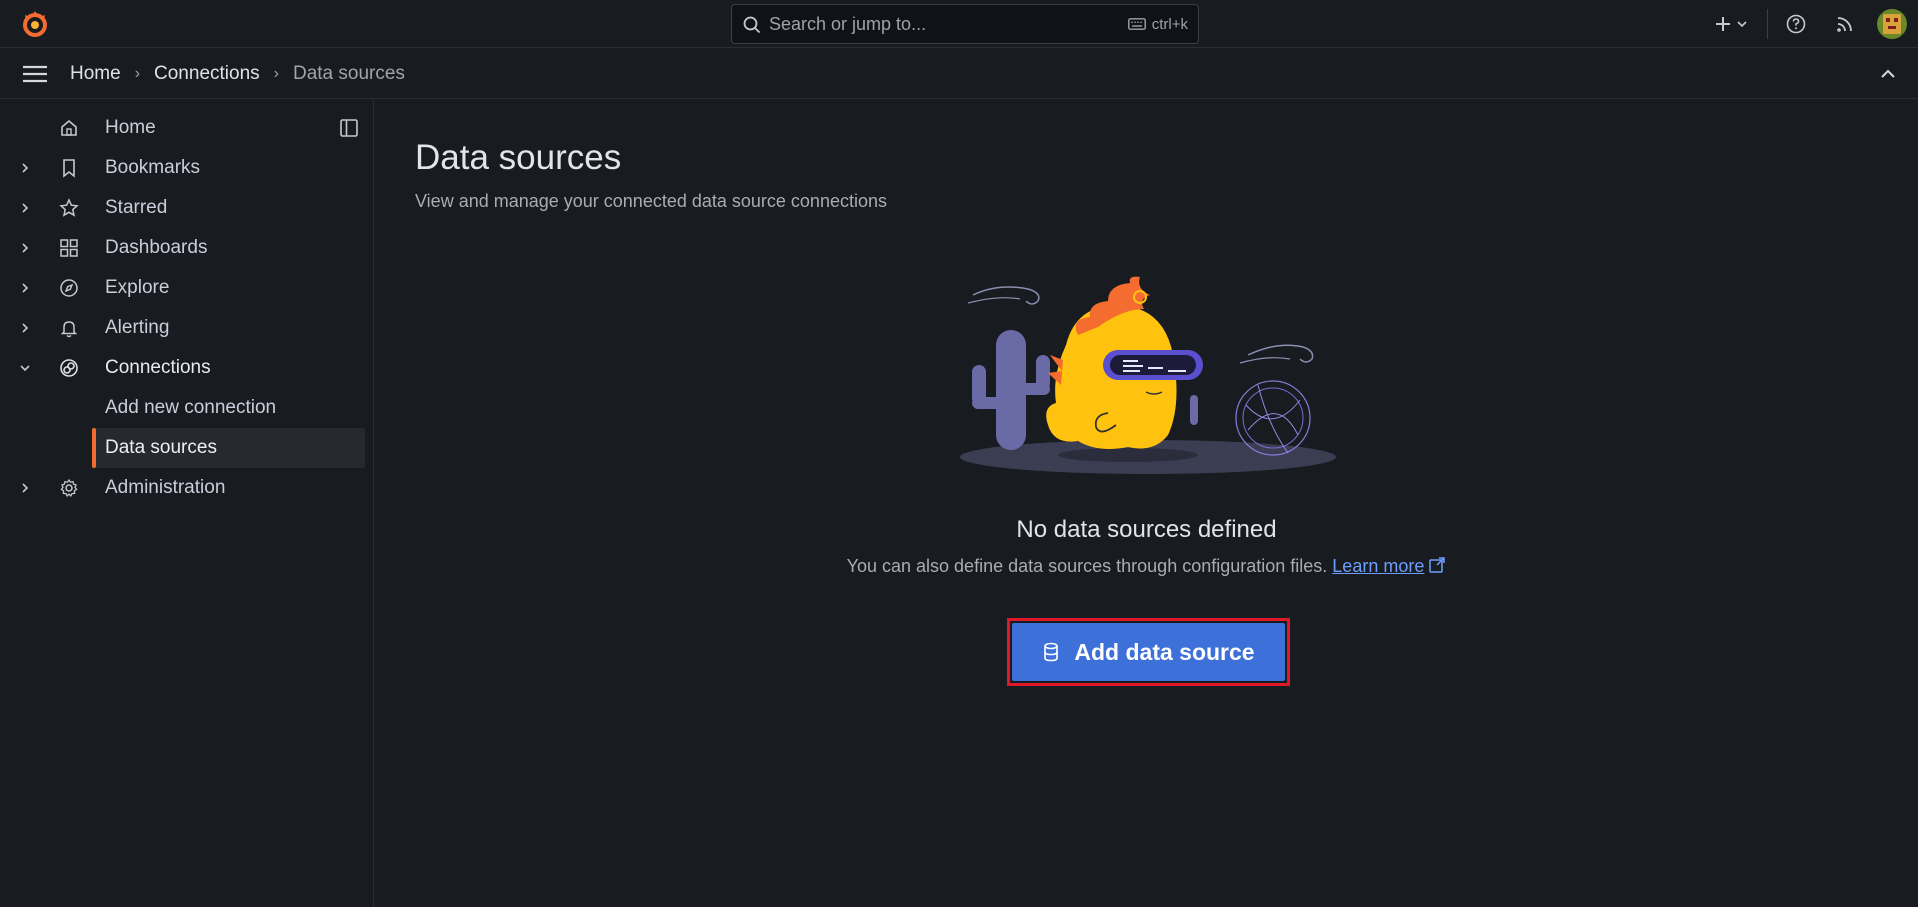  I want to click on sidebar-item-dashboards: Dashboards, so click(187, 248).